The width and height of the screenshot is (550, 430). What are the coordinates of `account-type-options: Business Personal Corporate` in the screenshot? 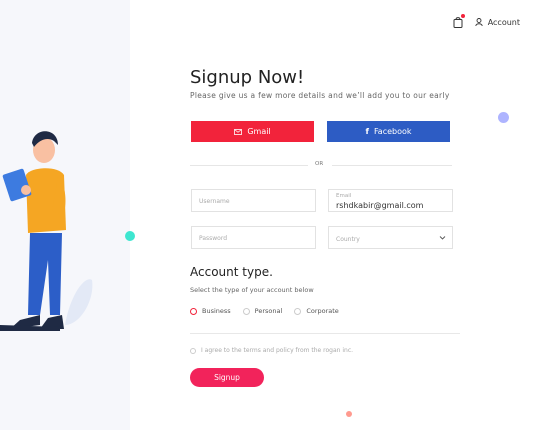 It's located at (264, 311).